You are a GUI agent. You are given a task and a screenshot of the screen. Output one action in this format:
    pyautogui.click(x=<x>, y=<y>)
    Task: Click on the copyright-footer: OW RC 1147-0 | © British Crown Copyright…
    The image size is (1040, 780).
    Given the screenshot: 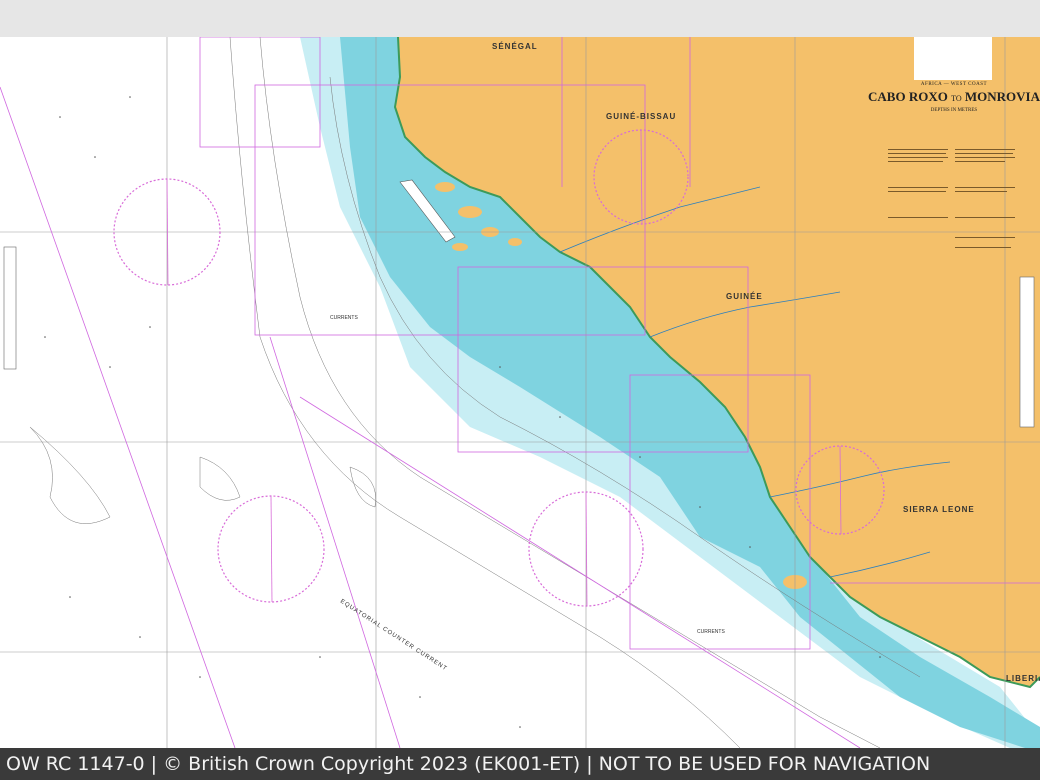 What is the action you would take?
    pyautogui.click(x=520, y=764)
    